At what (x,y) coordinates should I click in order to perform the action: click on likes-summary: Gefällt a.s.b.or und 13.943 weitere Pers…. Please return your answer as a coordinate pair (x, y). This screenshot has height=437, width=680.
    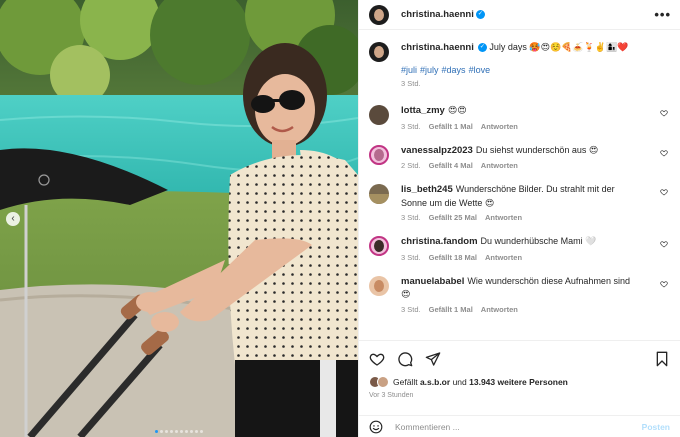
    Looking at the image, I should click on (519, 382).